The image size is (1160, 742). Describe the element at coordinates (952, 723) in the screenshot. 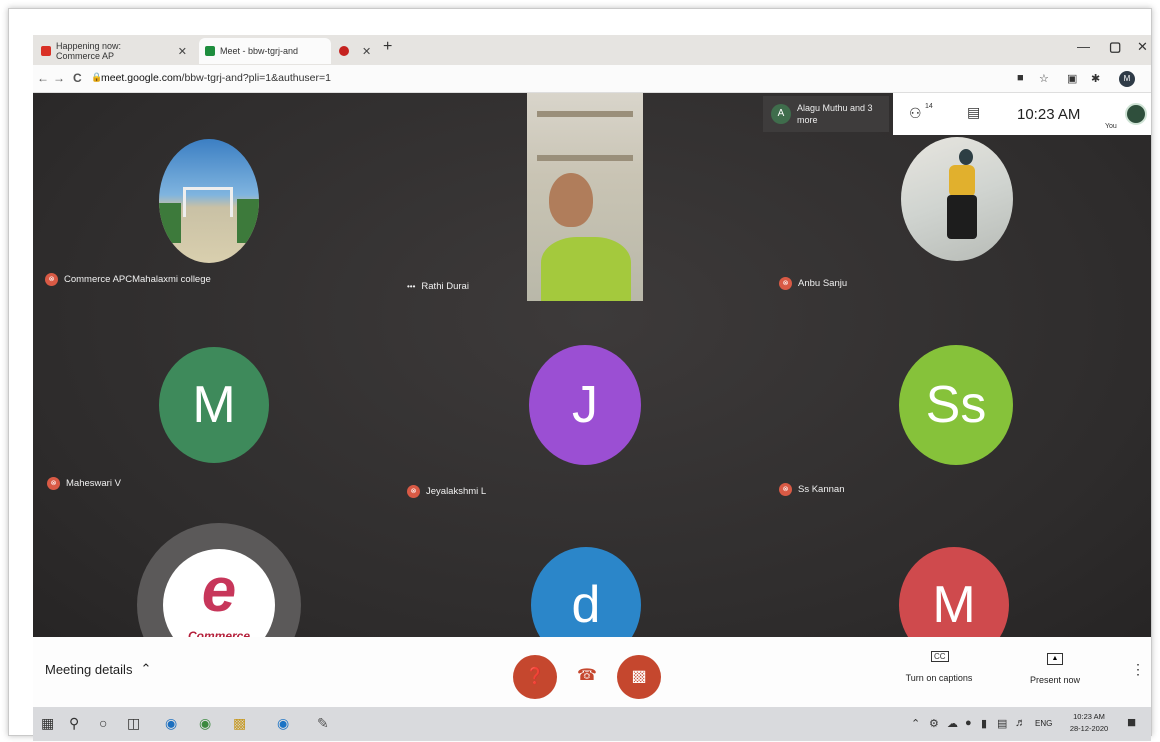

I see `cloud-icon: ☁` at that location.